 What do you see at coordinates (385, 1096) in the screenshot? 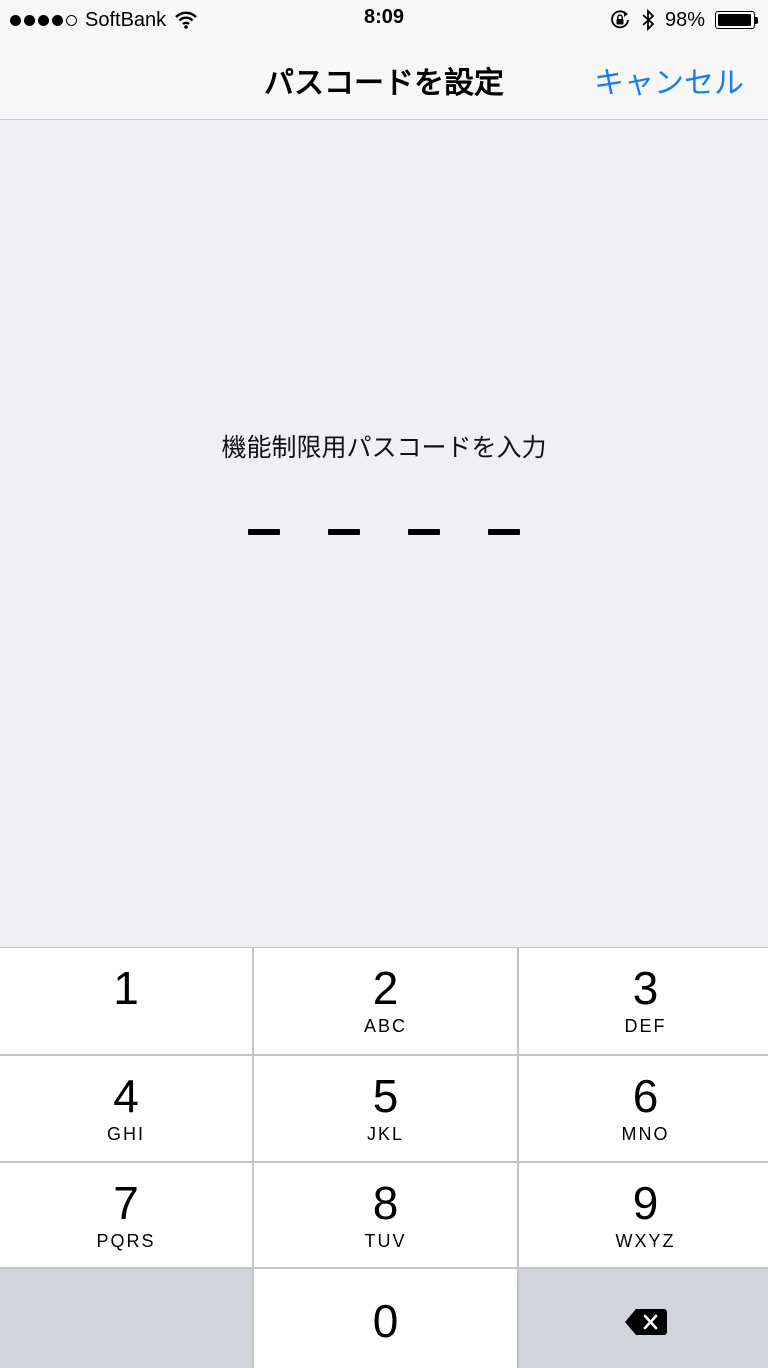
I see `key-digit: 5` at bounding box center [385, 1096].